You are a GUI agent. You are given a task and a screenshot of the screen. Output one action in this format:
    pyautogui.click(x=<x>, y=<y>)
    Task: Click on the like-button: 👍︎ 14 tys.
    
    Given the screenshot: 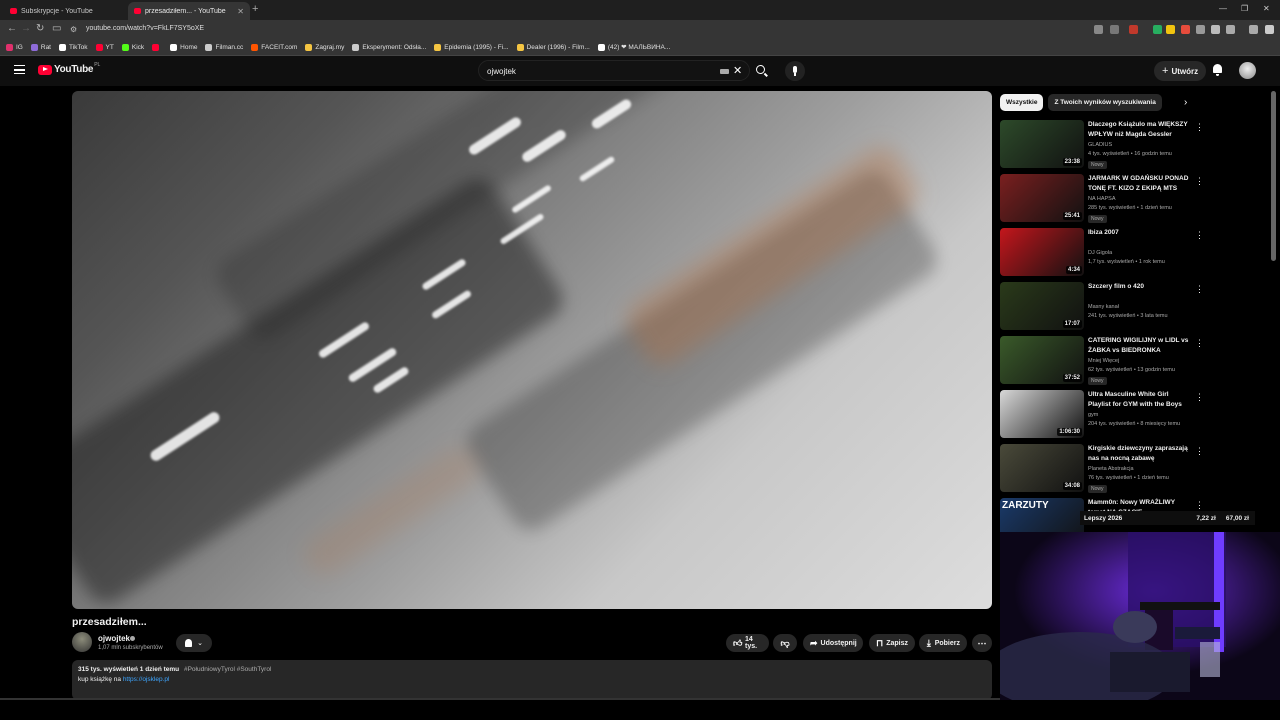 What is the action you would take?
    pyautogui.click(x=747, y=643)
    